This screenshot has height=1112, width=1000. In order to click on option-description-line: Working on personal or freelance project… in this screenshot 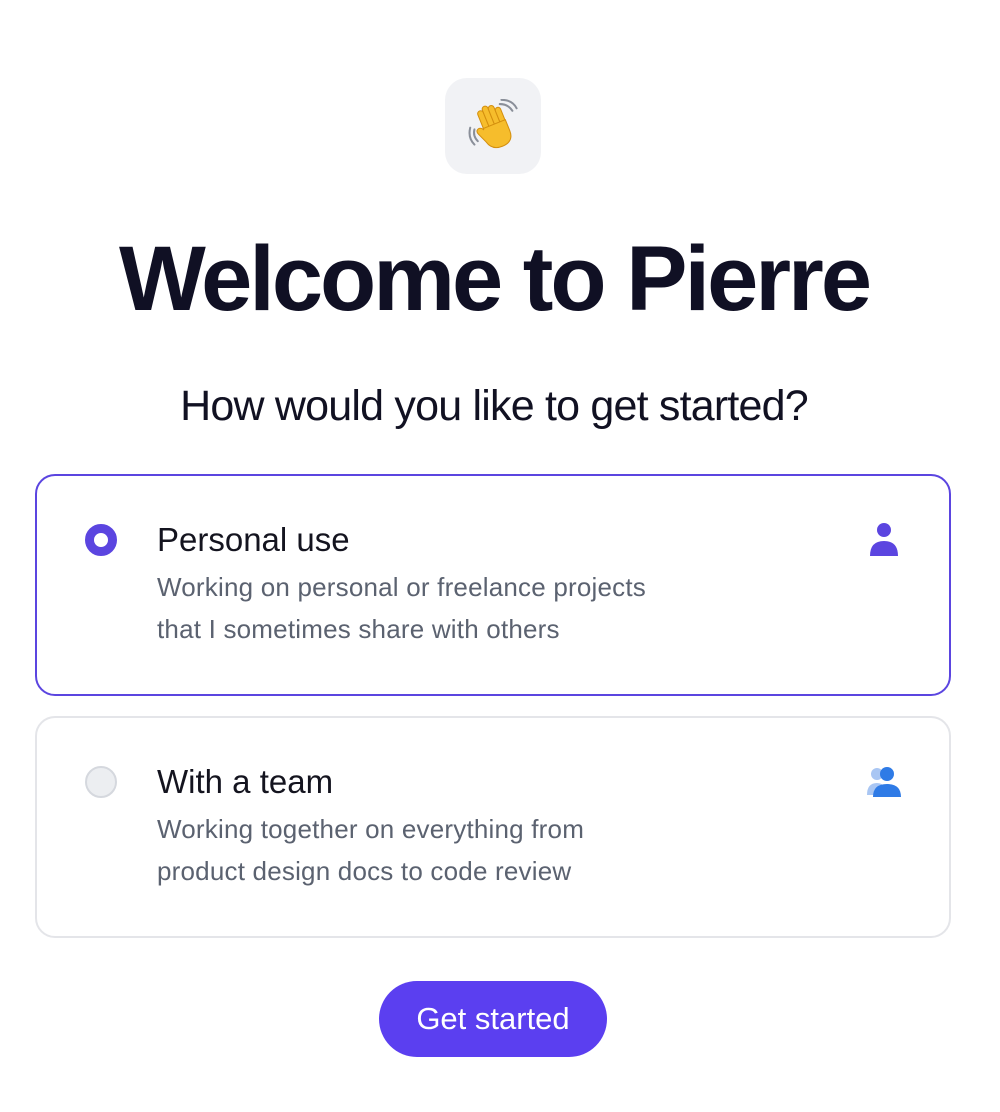, I will do `click(401, 587)`.